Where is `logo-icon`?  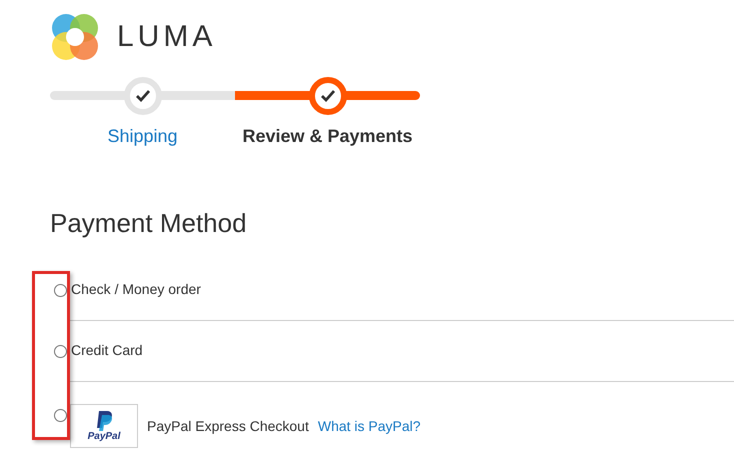 logo-icon is located at coordinates (75, 37).